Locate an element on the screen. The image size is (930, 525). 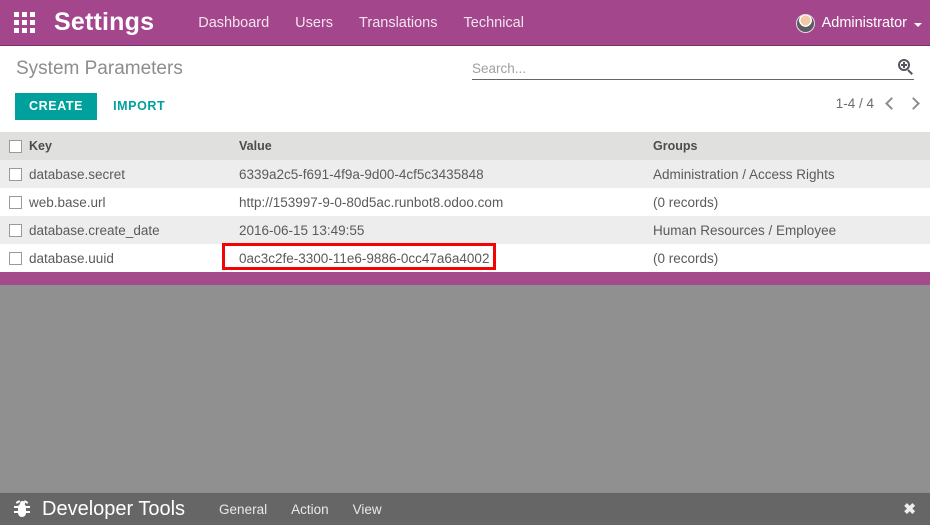
search-view is located at coordinates (693, 69).